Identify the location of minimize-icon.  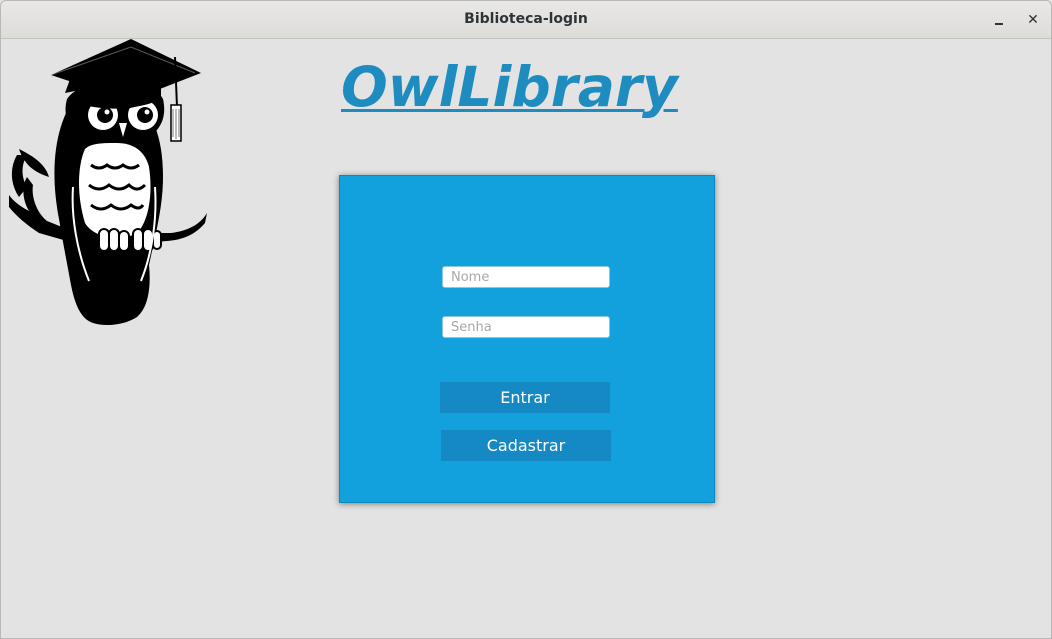
(999, 24).